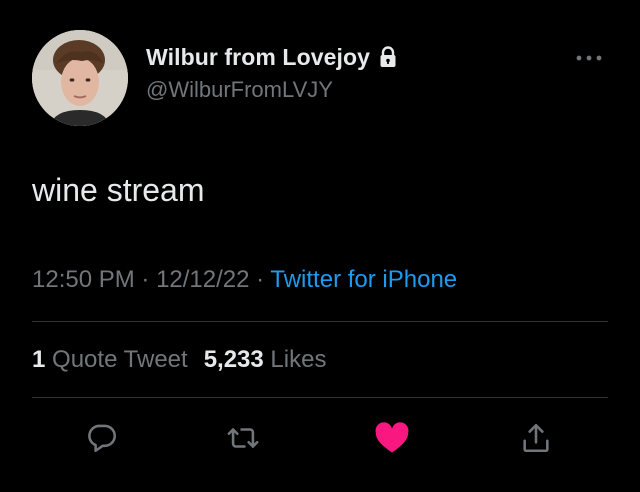 This screenshot has width=640, height=492. What do you see at coordinates (233, 359) in the screenshot?
I see `likes-count: 5,233` at bounding box center [233, 359].